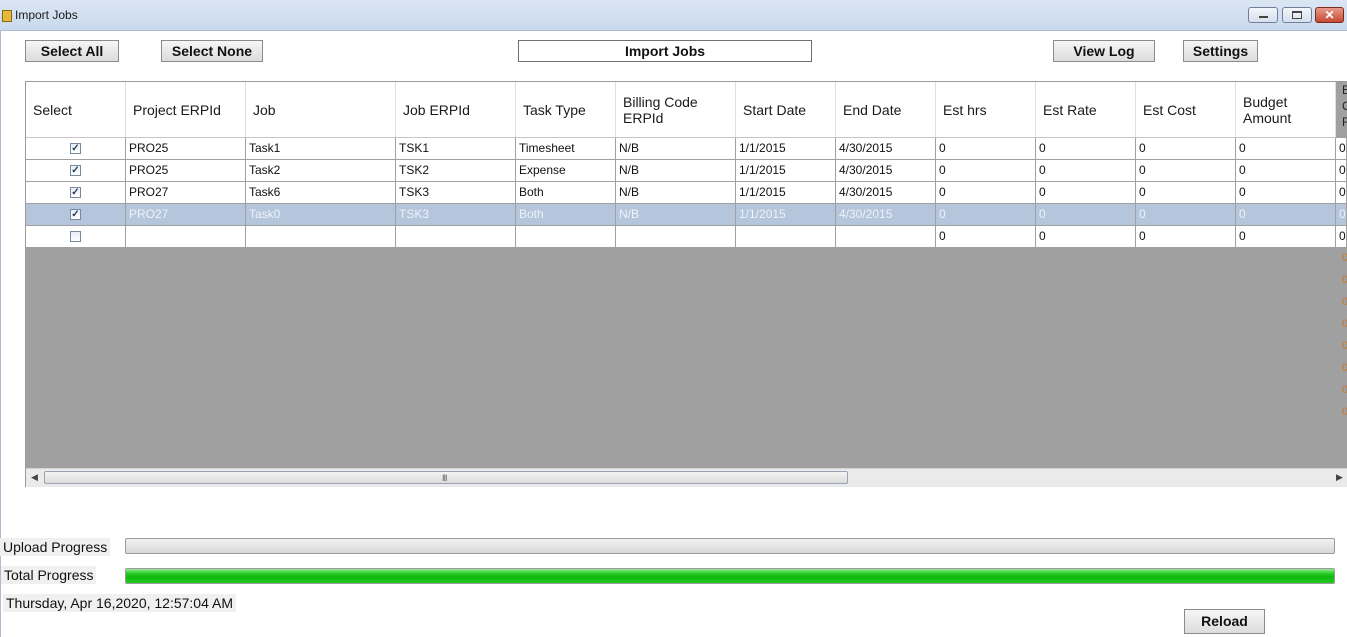 The height and width of the screenshot is (637, 1347). Describe the element at coordinates (686, 477) in the screenshot. I see `horizontal-scrollbar: ◀ III ▶` at that location.